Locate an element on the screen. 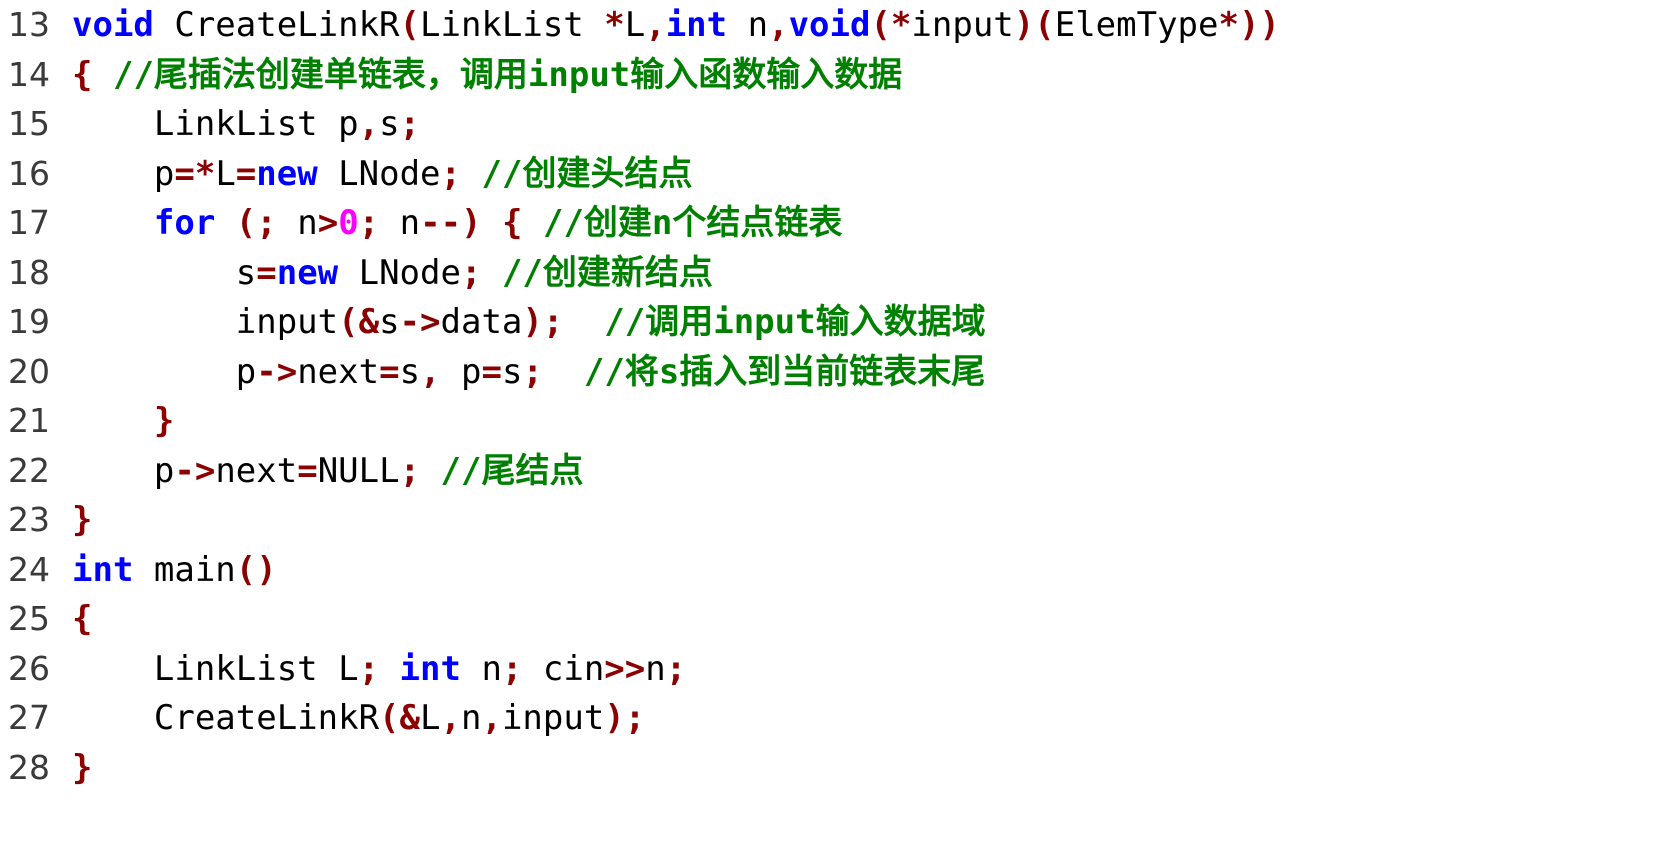 Image resolution: width=1659 pixels, height=847 pixels. token-punct: (* is located at coordinates (891, 25).